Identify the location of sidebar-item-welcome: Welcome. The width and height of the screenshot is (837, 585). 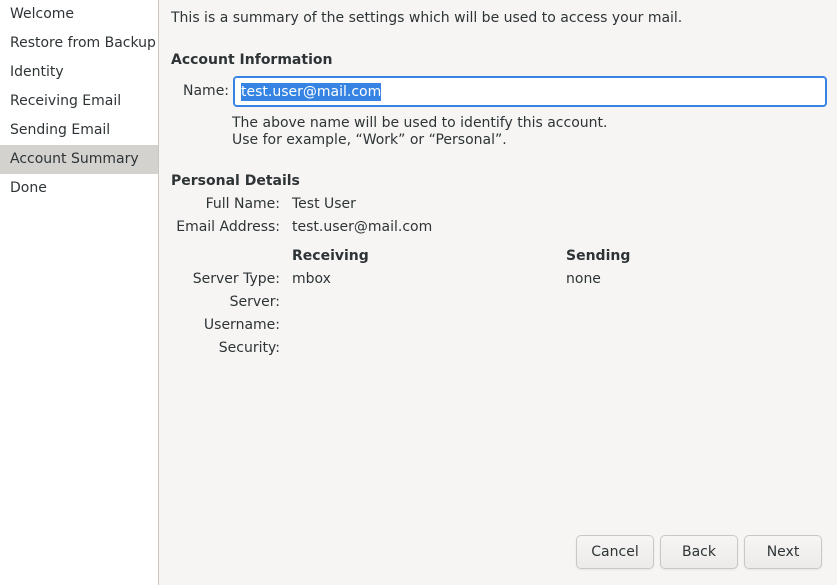
(79, 14).